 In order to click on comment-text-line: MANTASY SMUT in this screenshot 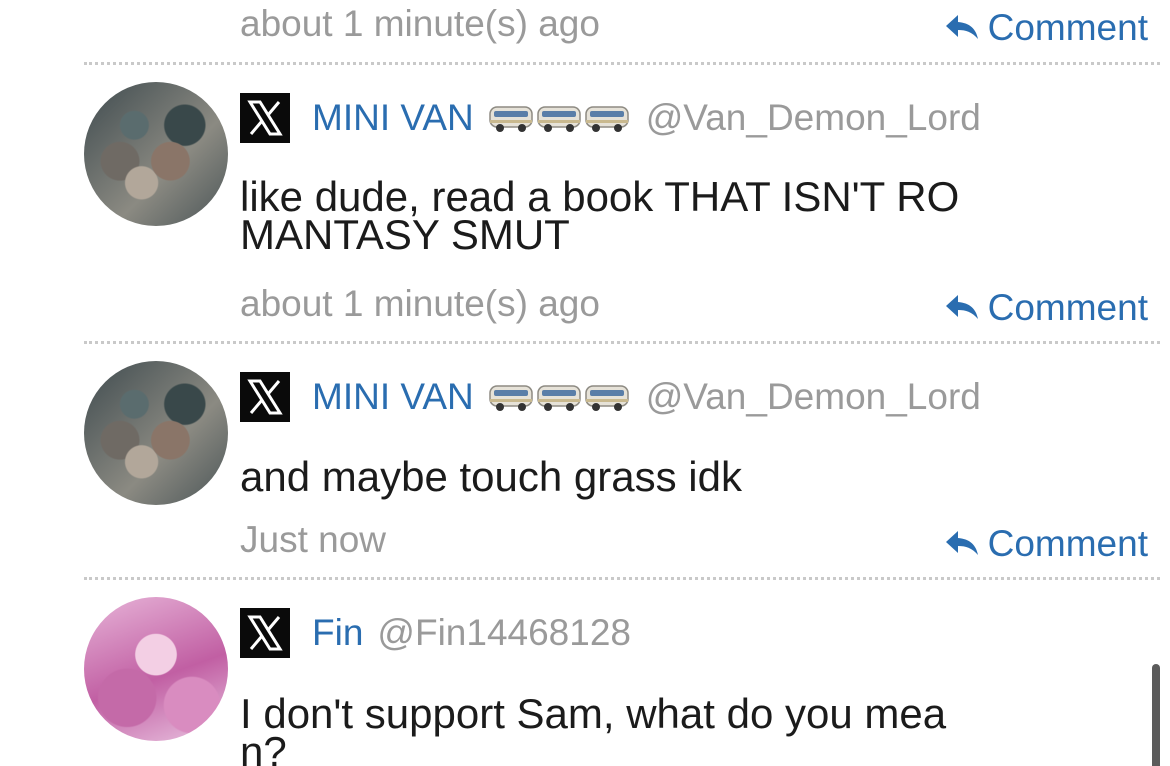, I will do `click(405, 234)`.